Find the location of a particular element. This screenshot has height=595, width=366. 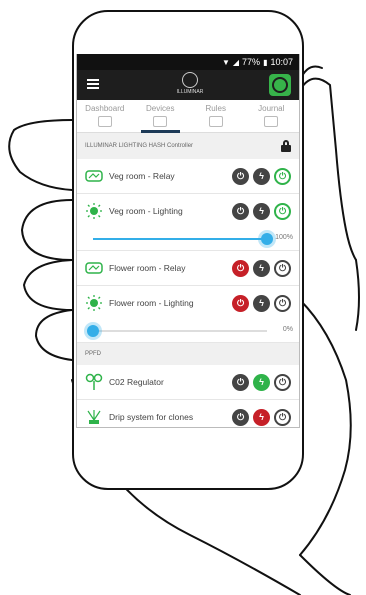

tab-label: Dashboard is located at coordinates (105, 108).